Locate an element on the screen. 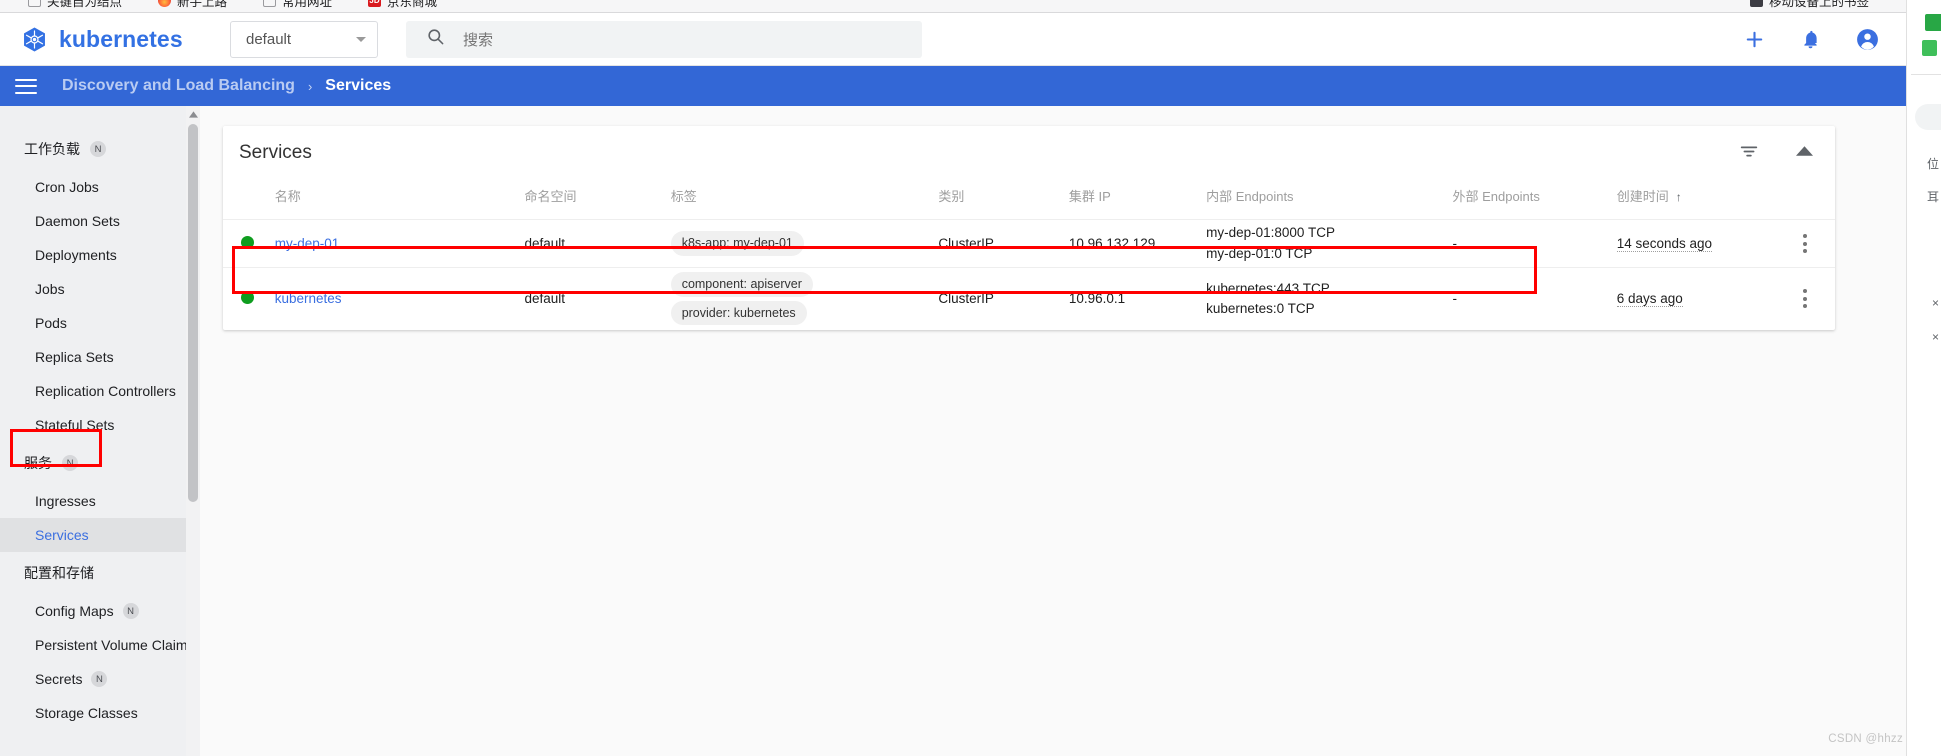 This screenshot has height=756, width=1941. sidebar-item-cron-jobs: Cron Jobs is located at coordinates (93, 187).